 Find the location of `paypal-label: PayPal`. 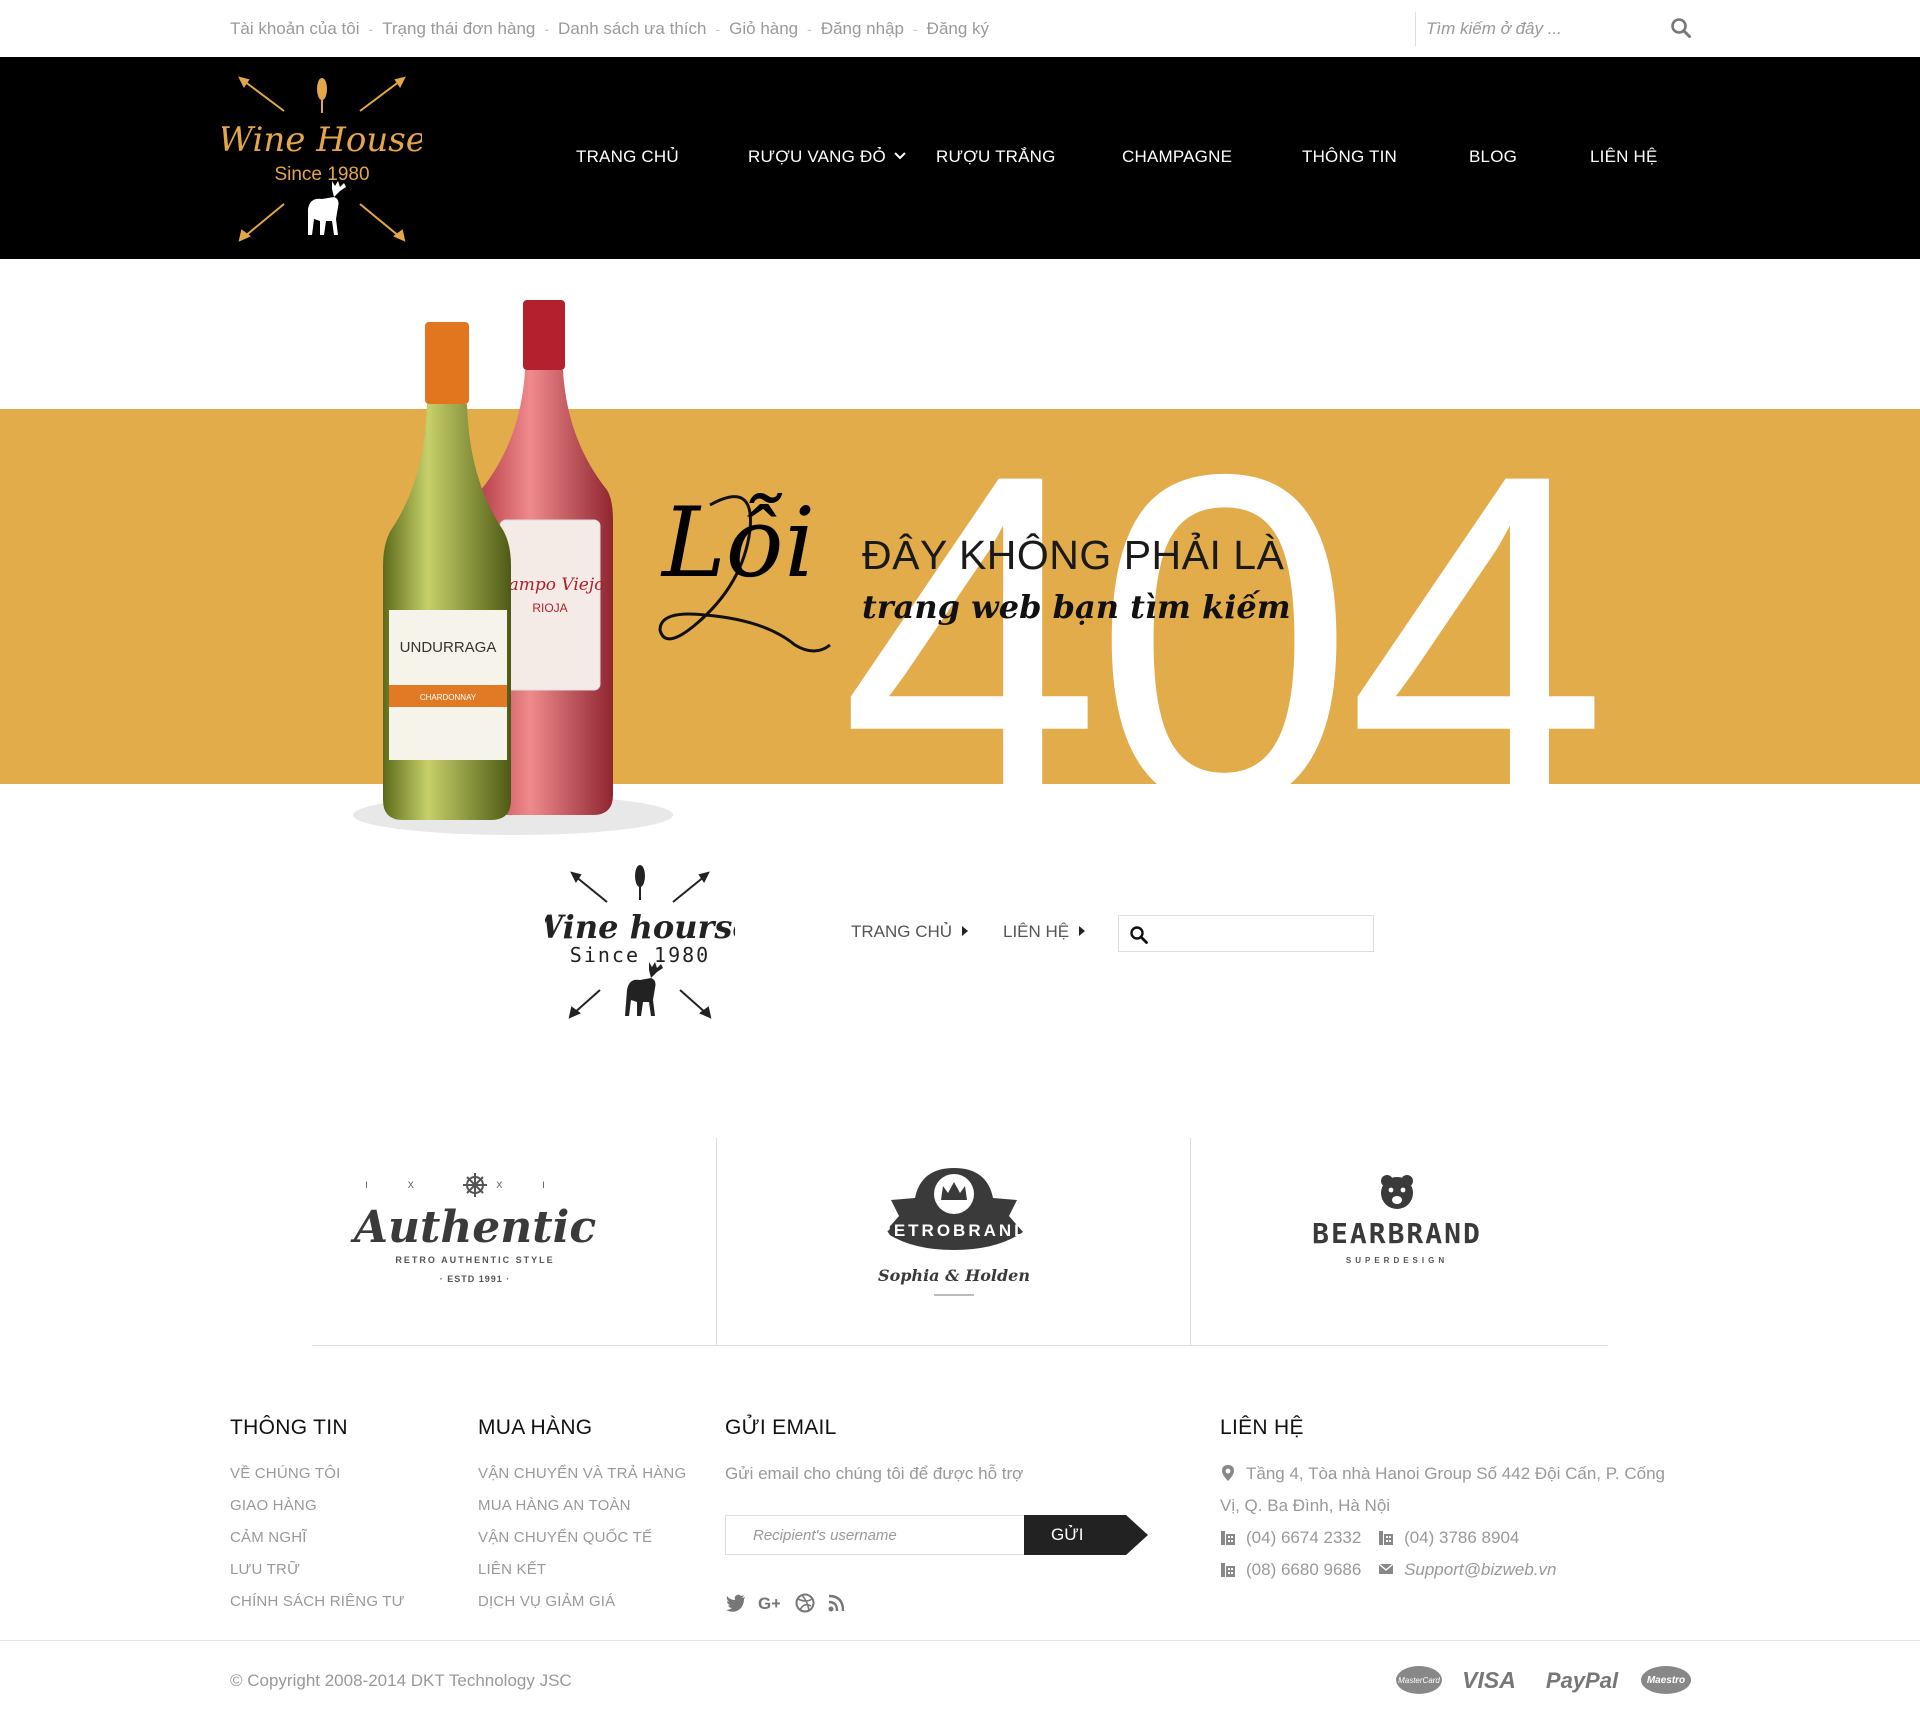

paypal-label: PayPal is located at coordinates (1582, 1680).